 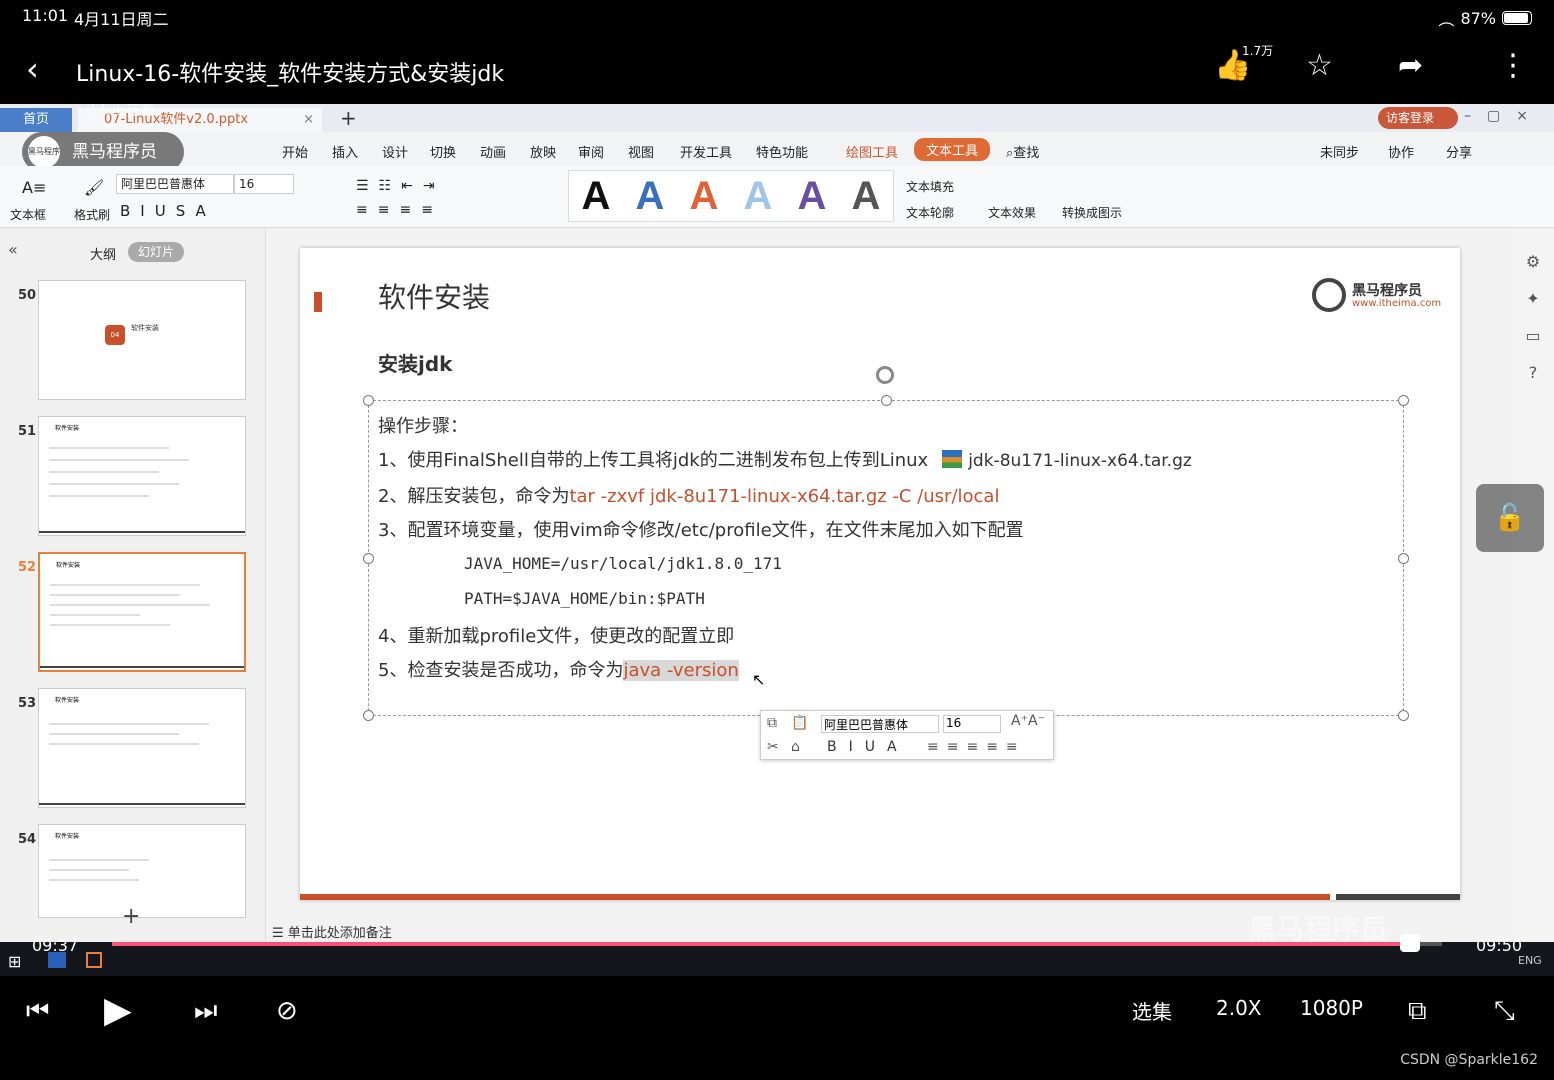 What do you see at coordinates (332, 931) in the screenshot?
I see `notes-area: ☰ 单击此处添加备注` at bounding box center [332, 931].